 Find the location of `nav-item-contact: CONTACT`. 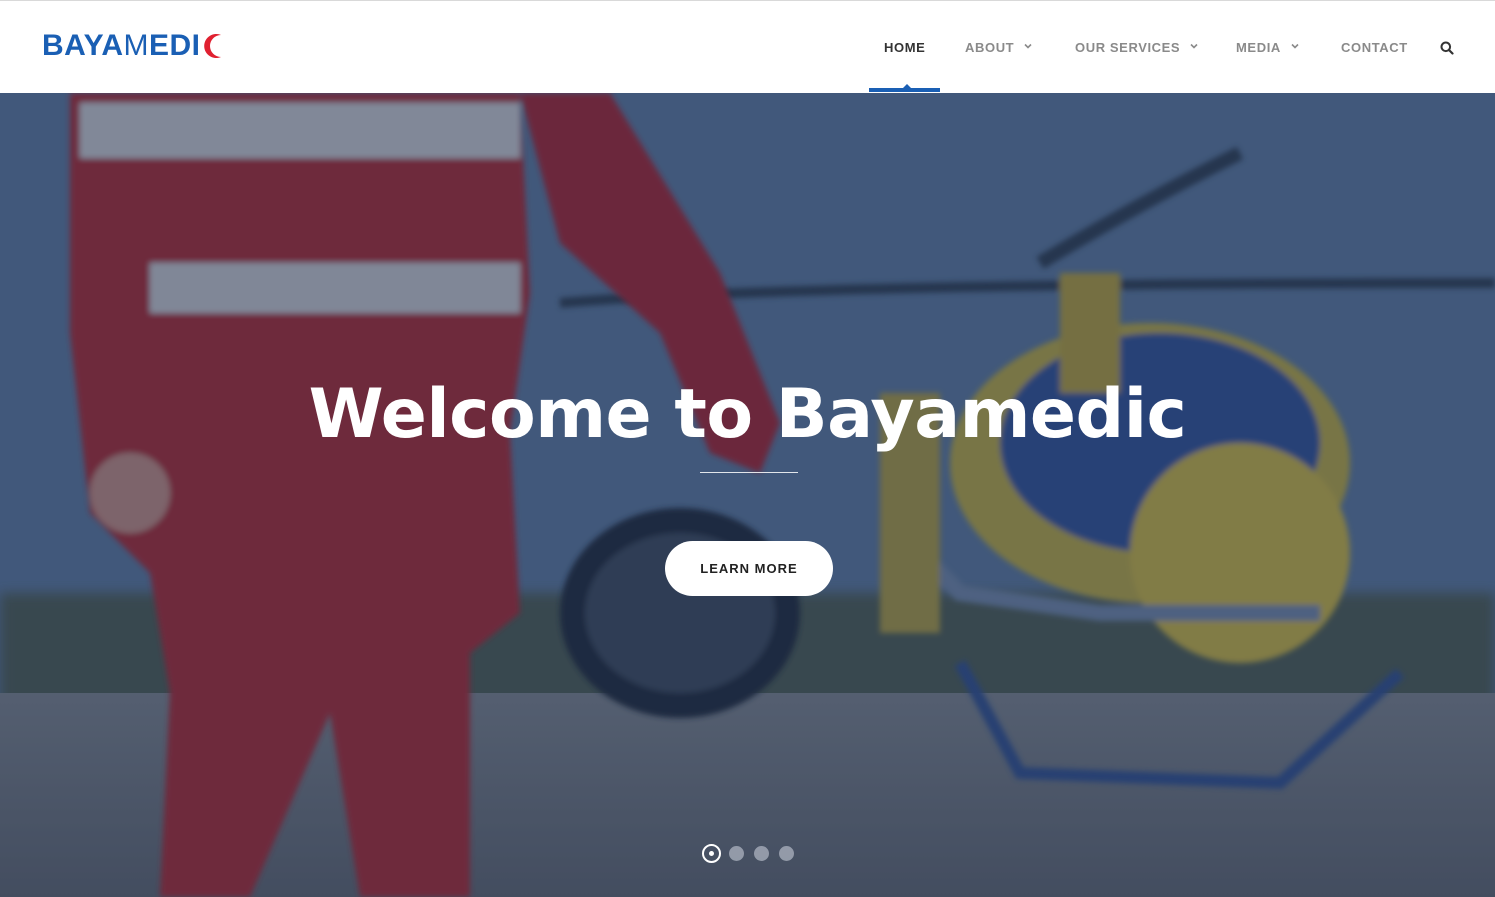

nav-item-contact: CONTACT is located at coordinates (1374, 47).